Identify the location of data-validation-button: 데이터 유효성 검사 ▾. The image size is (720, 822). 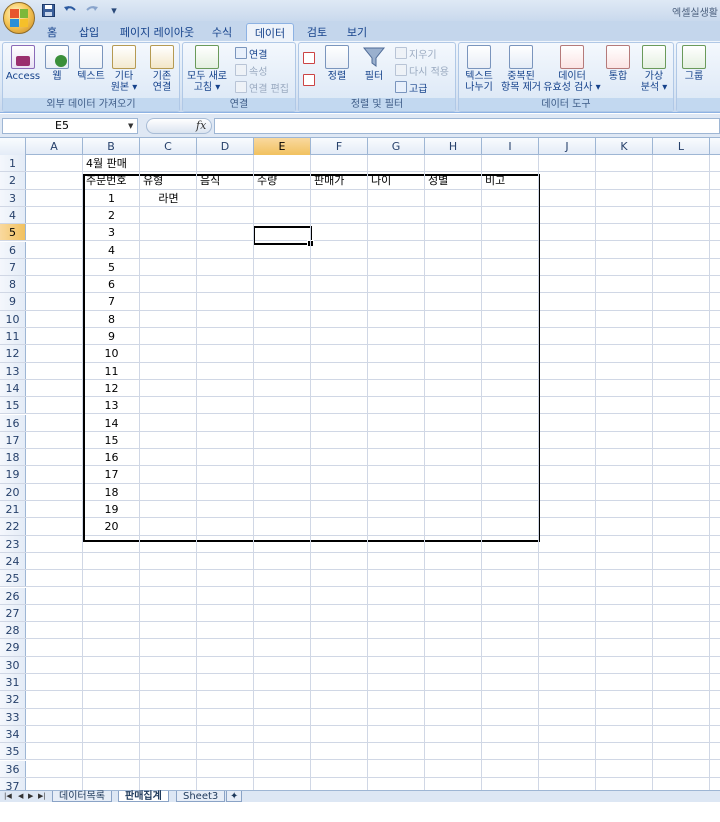
(572, 69).